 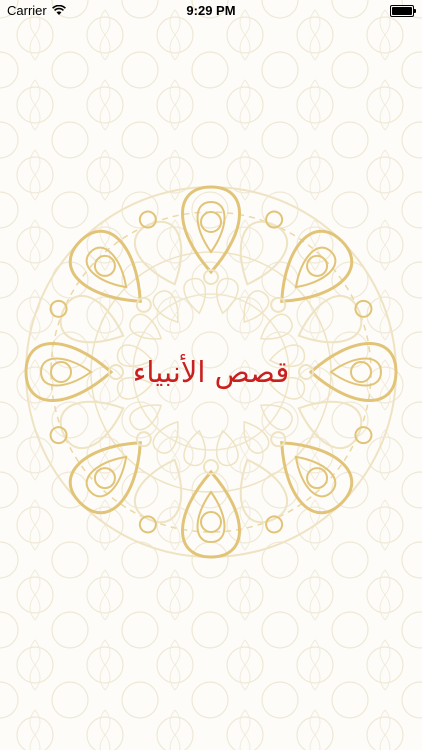 I want to click on battery-icon, so click(x=403, y=11).